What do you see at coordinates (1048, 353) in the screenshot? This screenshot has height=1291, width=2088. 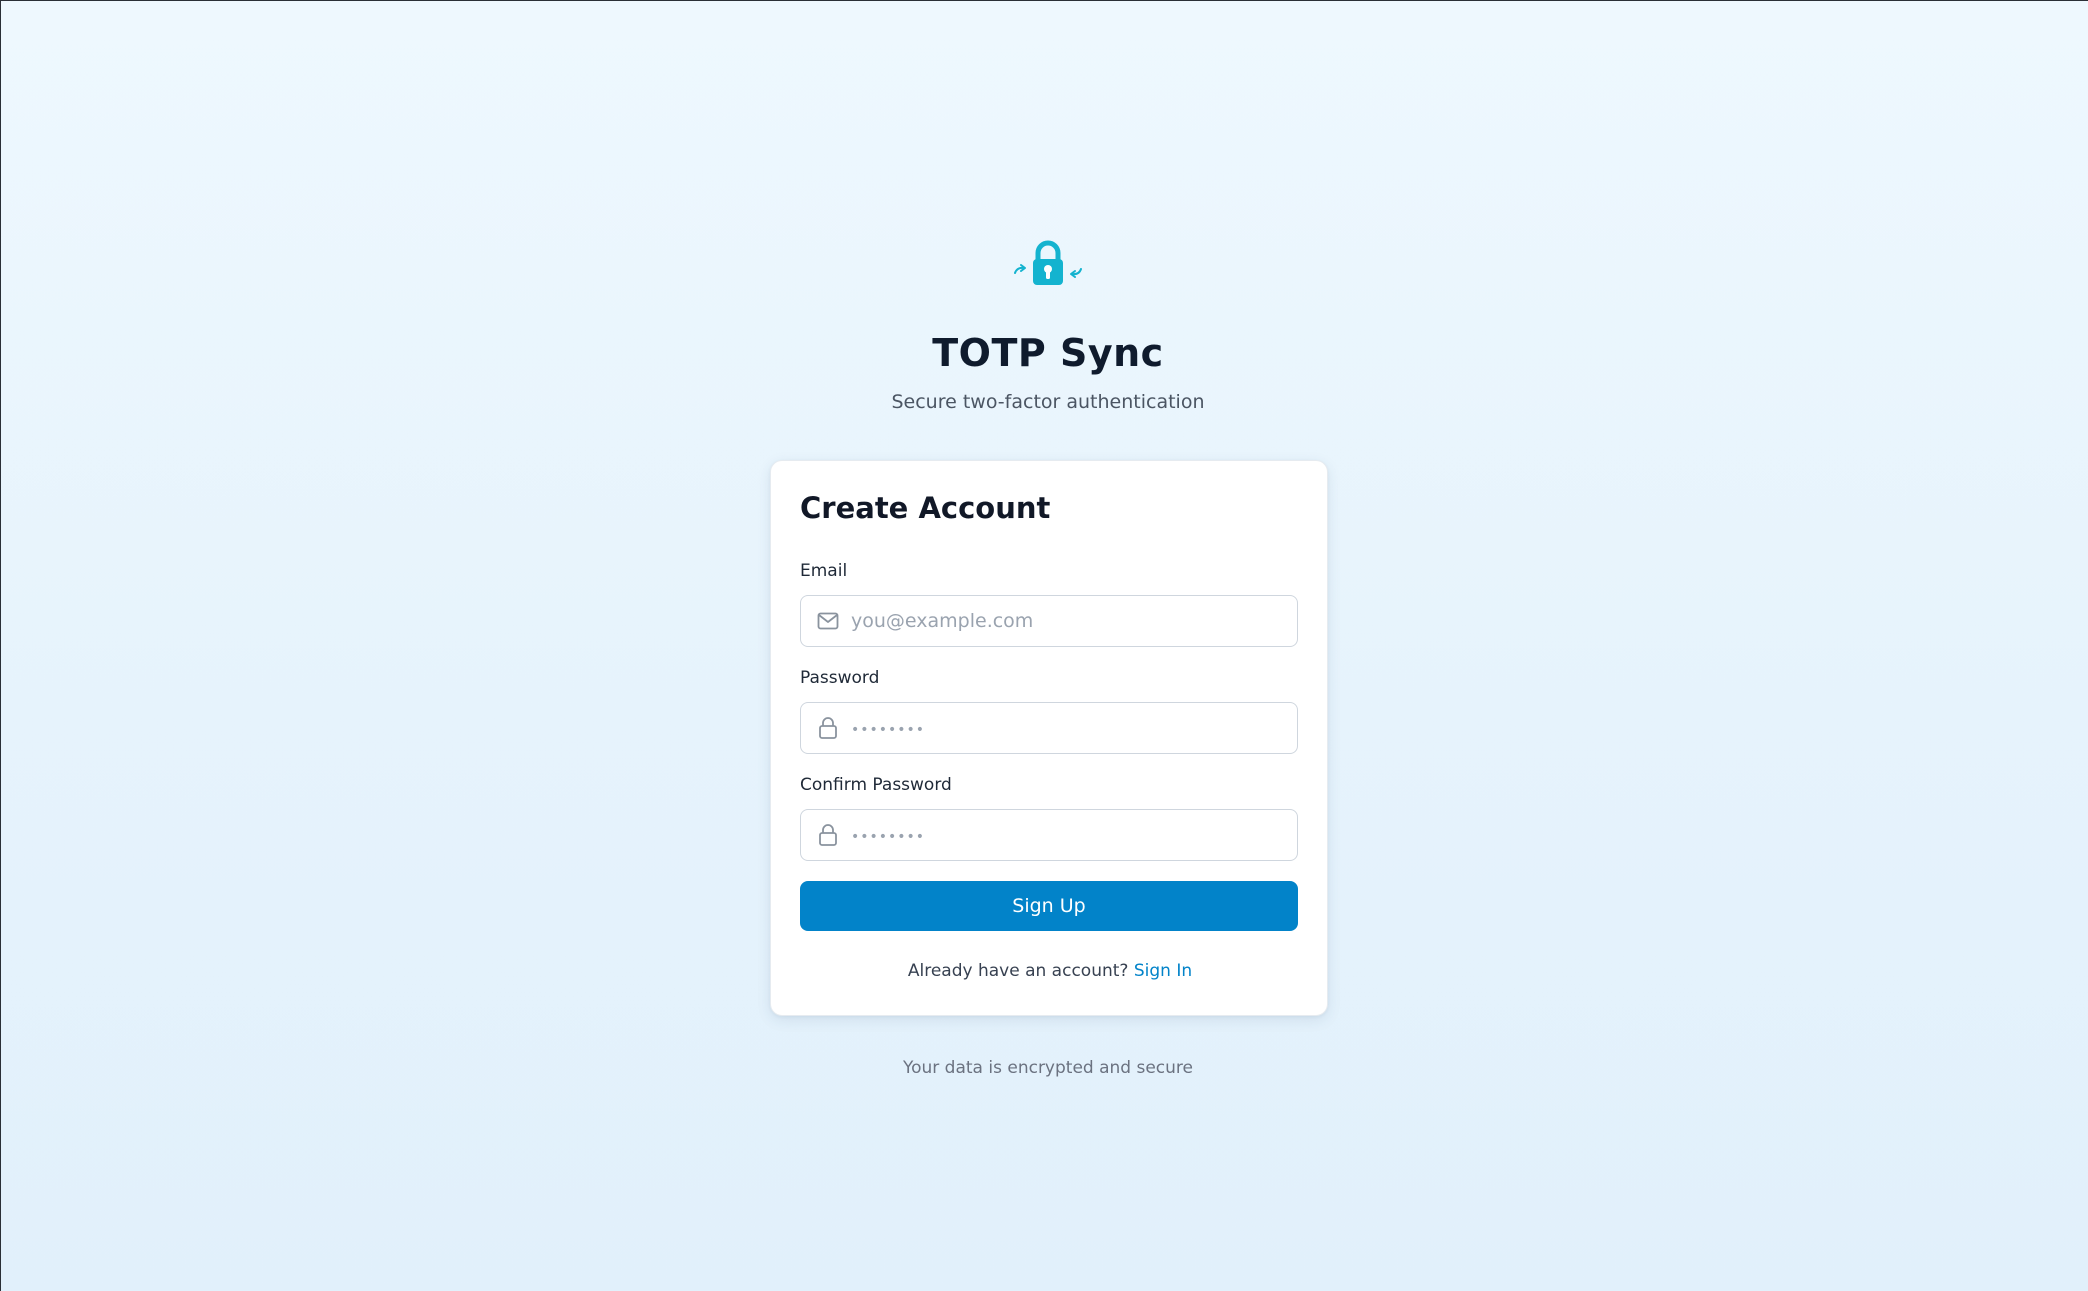 I see `app-title: TOTP Sync` at bounding box center [1048, 353].